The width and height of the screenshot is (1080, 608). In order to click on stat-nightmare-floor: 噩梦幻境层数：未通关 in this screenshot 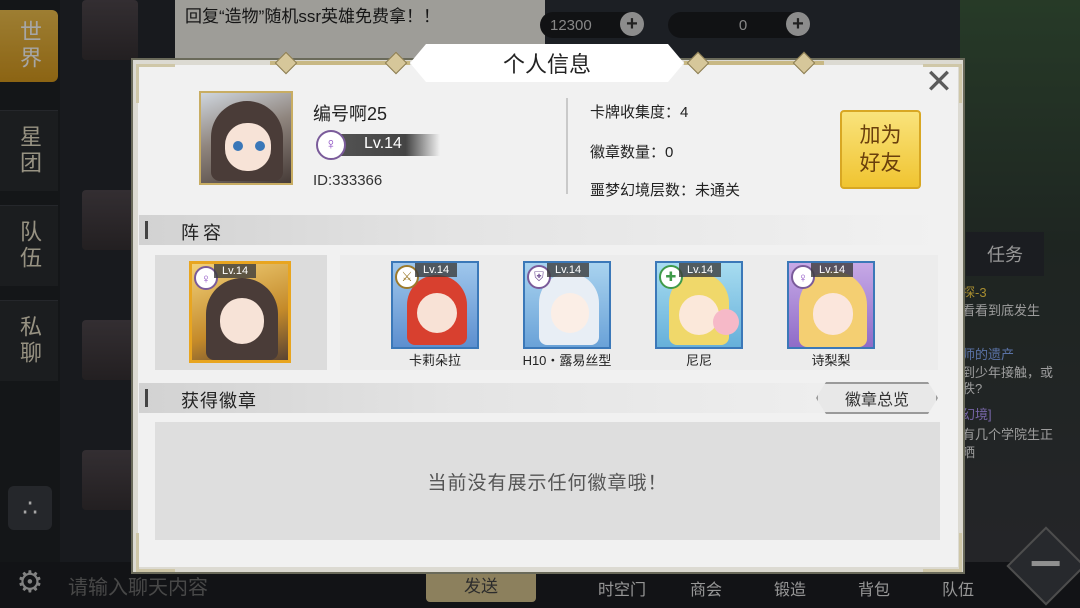, I will do `click(665, 189)`.